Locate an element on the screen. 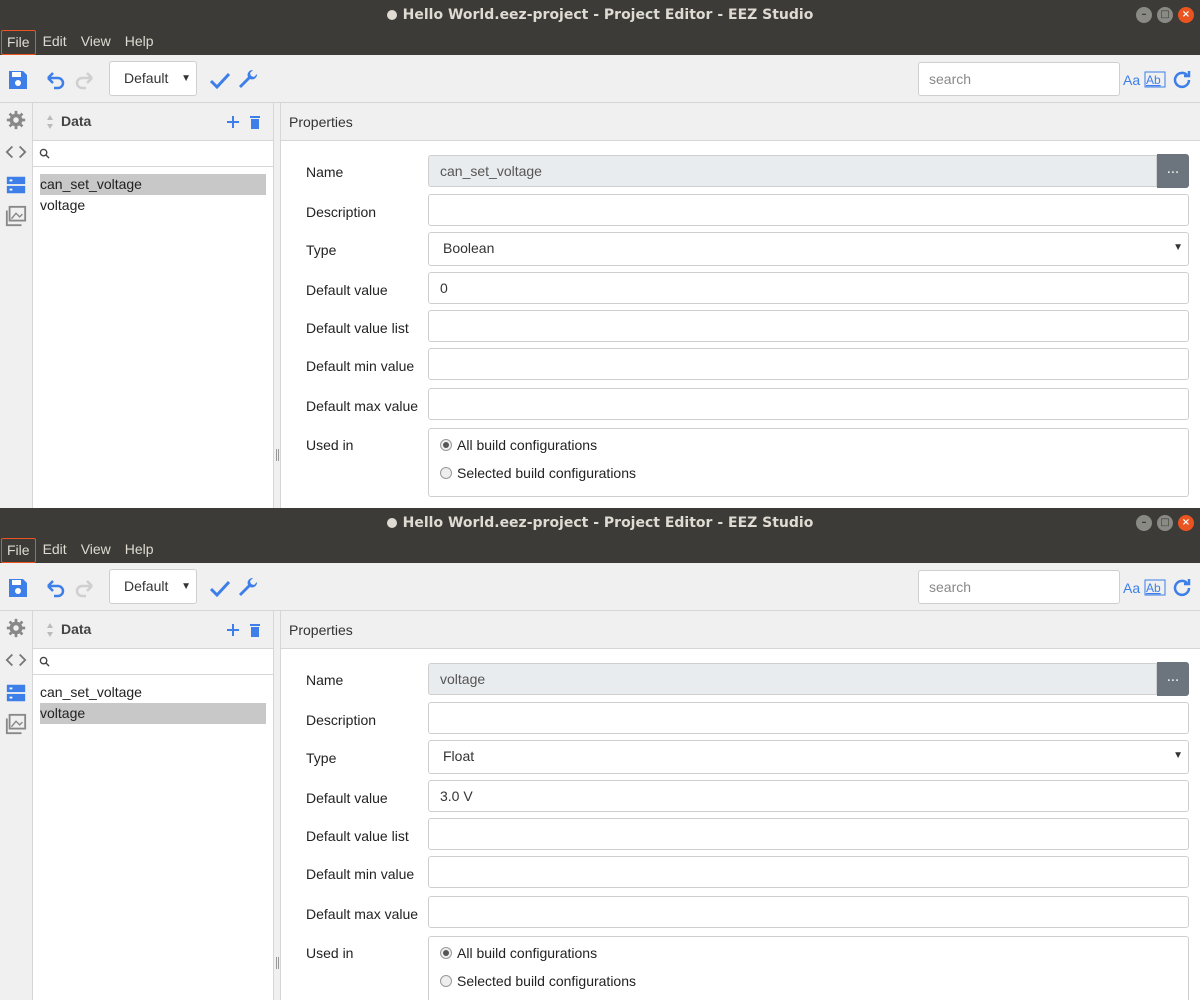 This screenshot has width=1200, height=1000. svg-text: Aa is located at coordinates (1131, 588).